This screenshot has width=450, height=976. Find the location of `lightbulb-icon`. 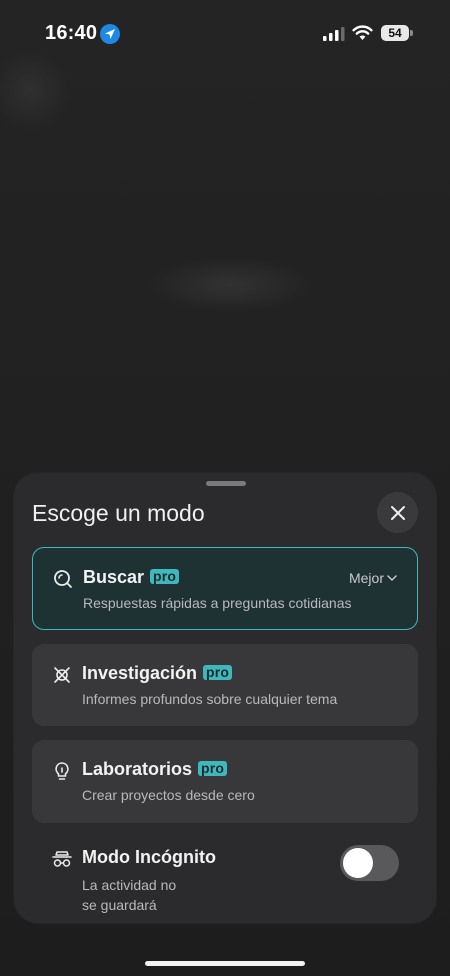

lightbulb-icon is located at coordinates (62, 771).